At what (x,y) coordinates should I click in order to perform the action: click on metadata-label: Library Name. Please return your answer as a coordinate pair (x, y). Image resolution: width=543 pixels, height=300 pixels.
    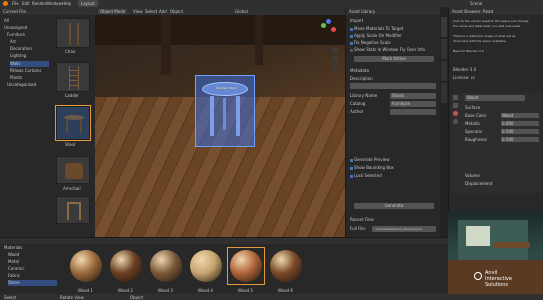
    Looking at the image, I should click on (364, 95).